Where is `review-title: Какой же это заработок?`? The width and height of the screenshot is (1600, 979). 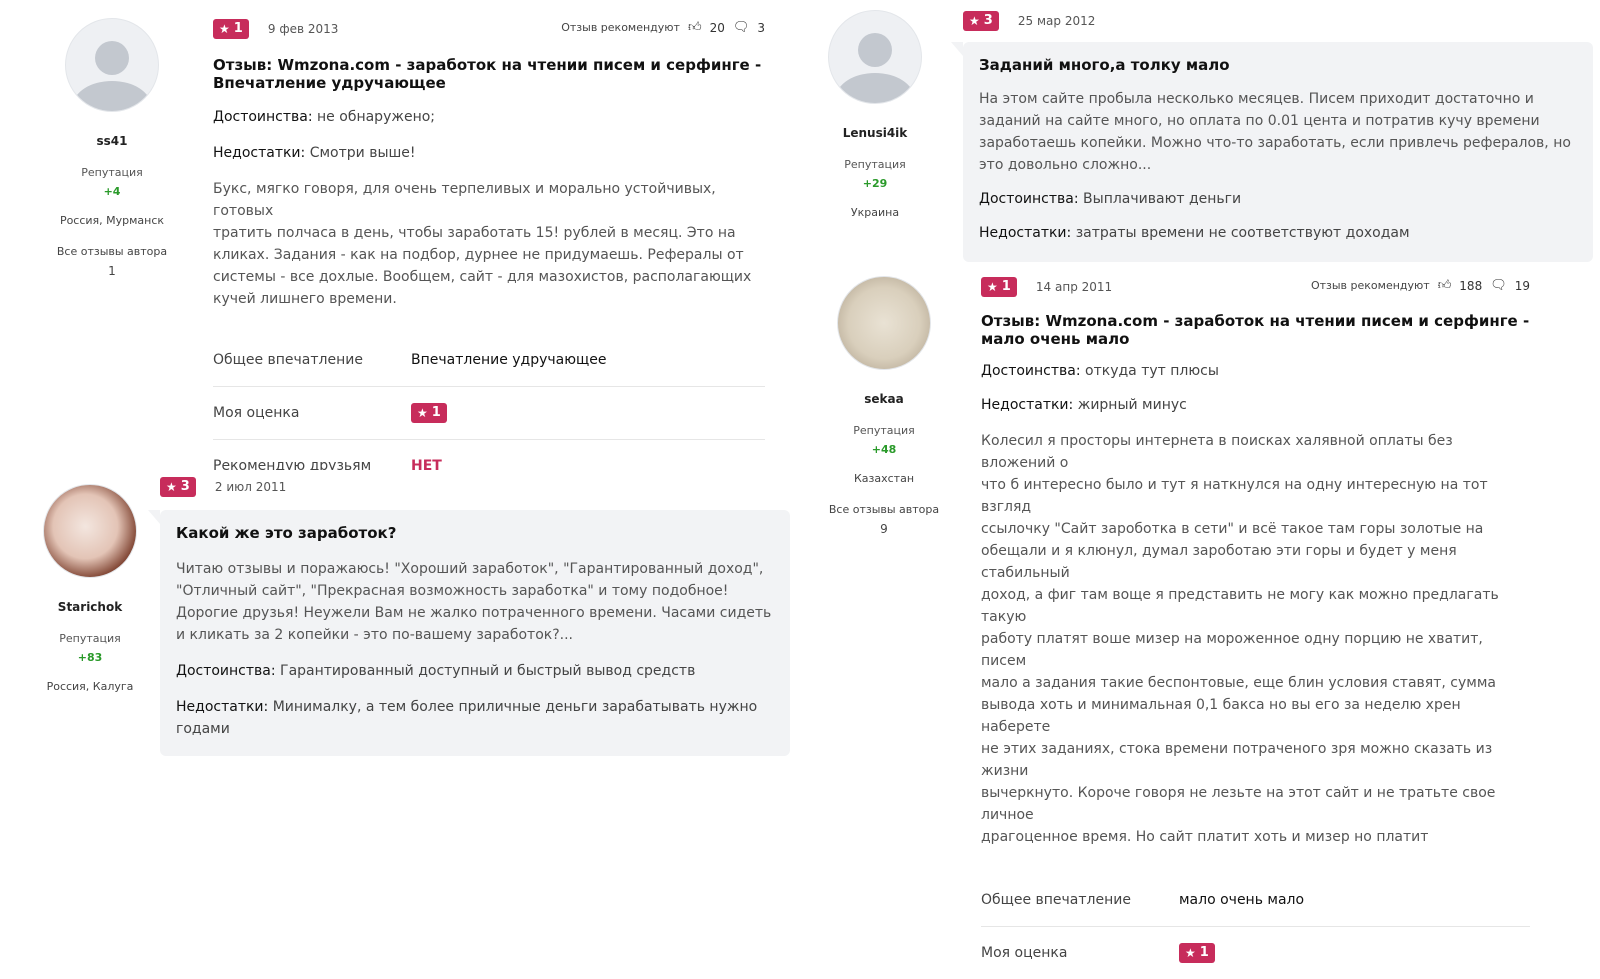 review-title: Какой же это заработок? is located at coordinates (476, 533).